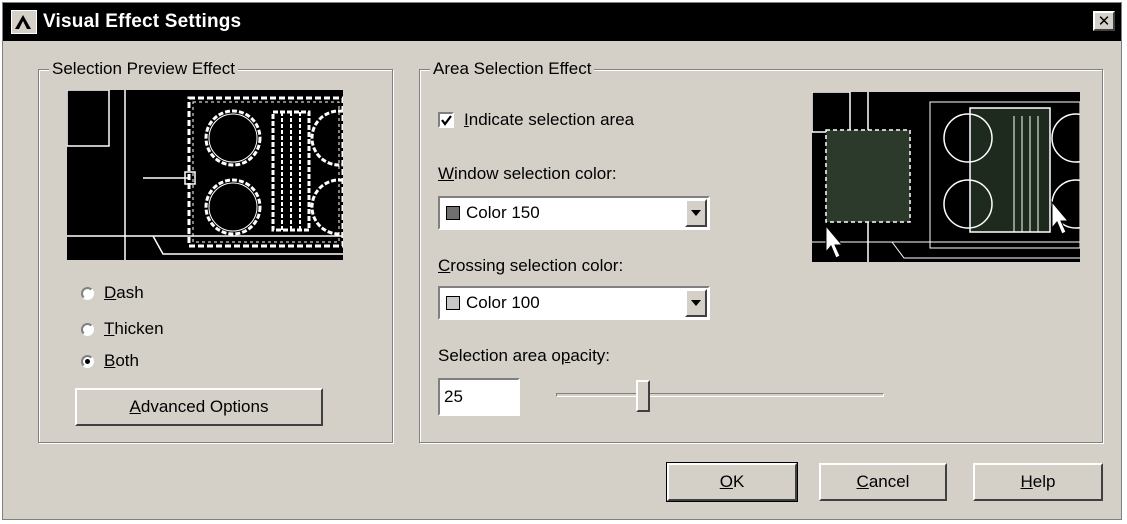  Describe the element at coordinates (87, 293) in the screenshot. I see `radio-dash-indicator` at that location.